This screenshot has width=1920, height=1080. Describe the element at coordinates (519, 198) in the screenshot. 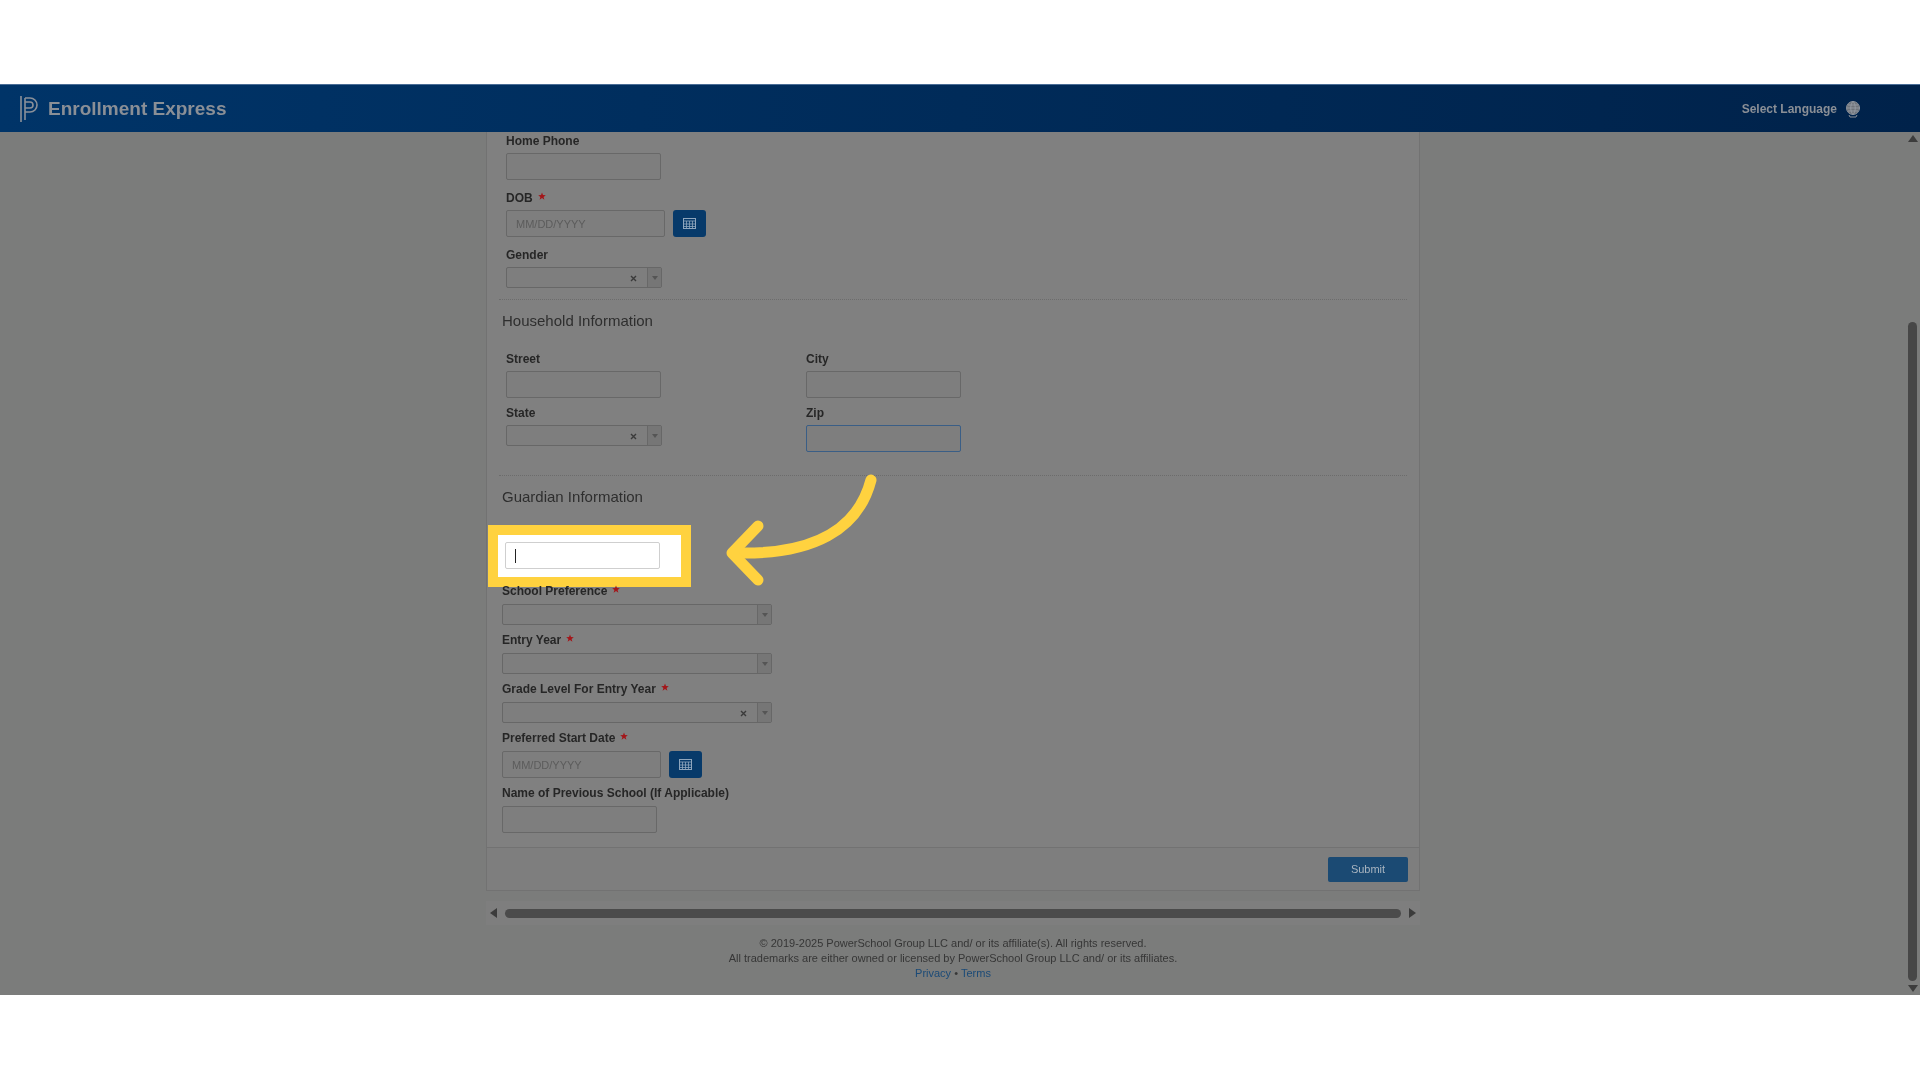

I see `field-label: DOB` at that location.